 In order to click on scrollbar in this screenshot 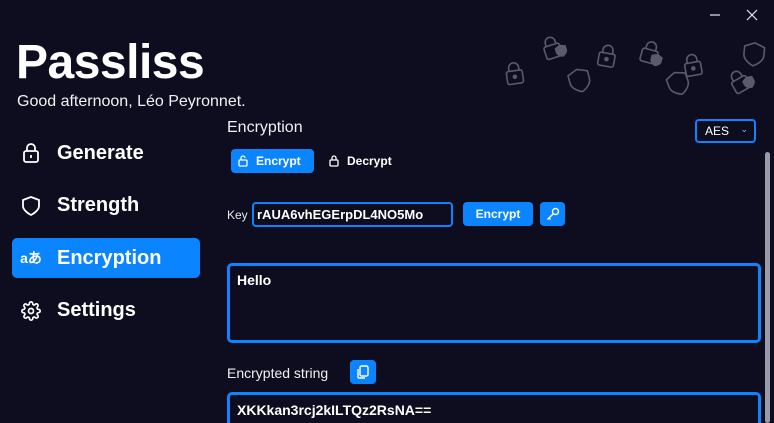, I will do `click(767, 287)`.